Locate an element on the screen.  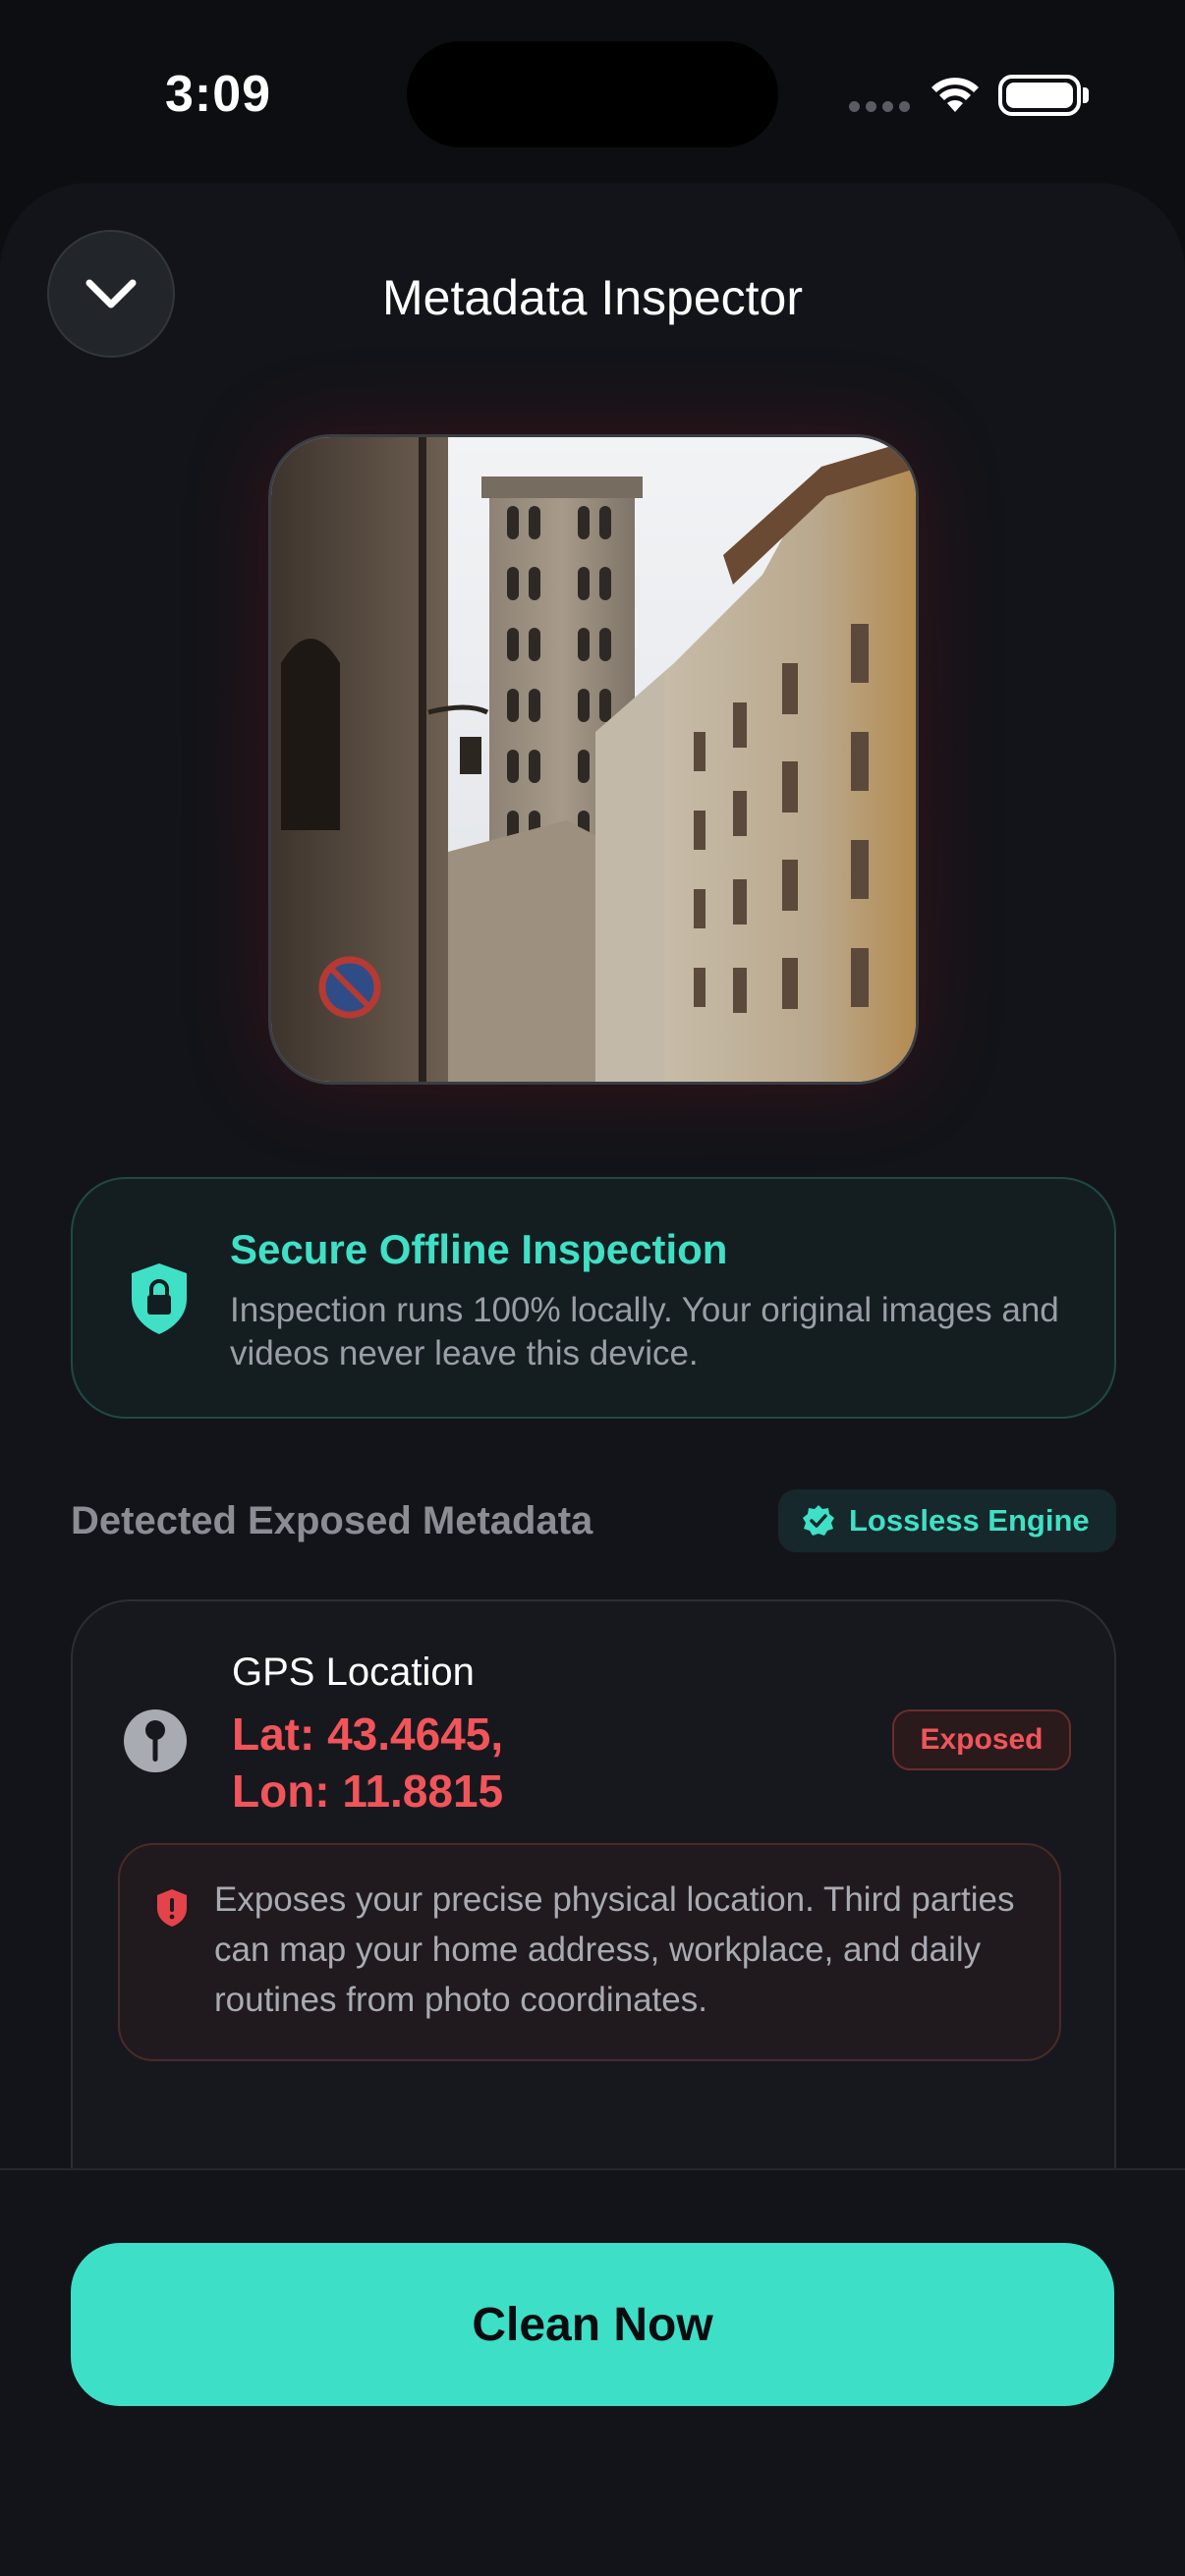
battery-icon is located at coordinates (1040, 95).